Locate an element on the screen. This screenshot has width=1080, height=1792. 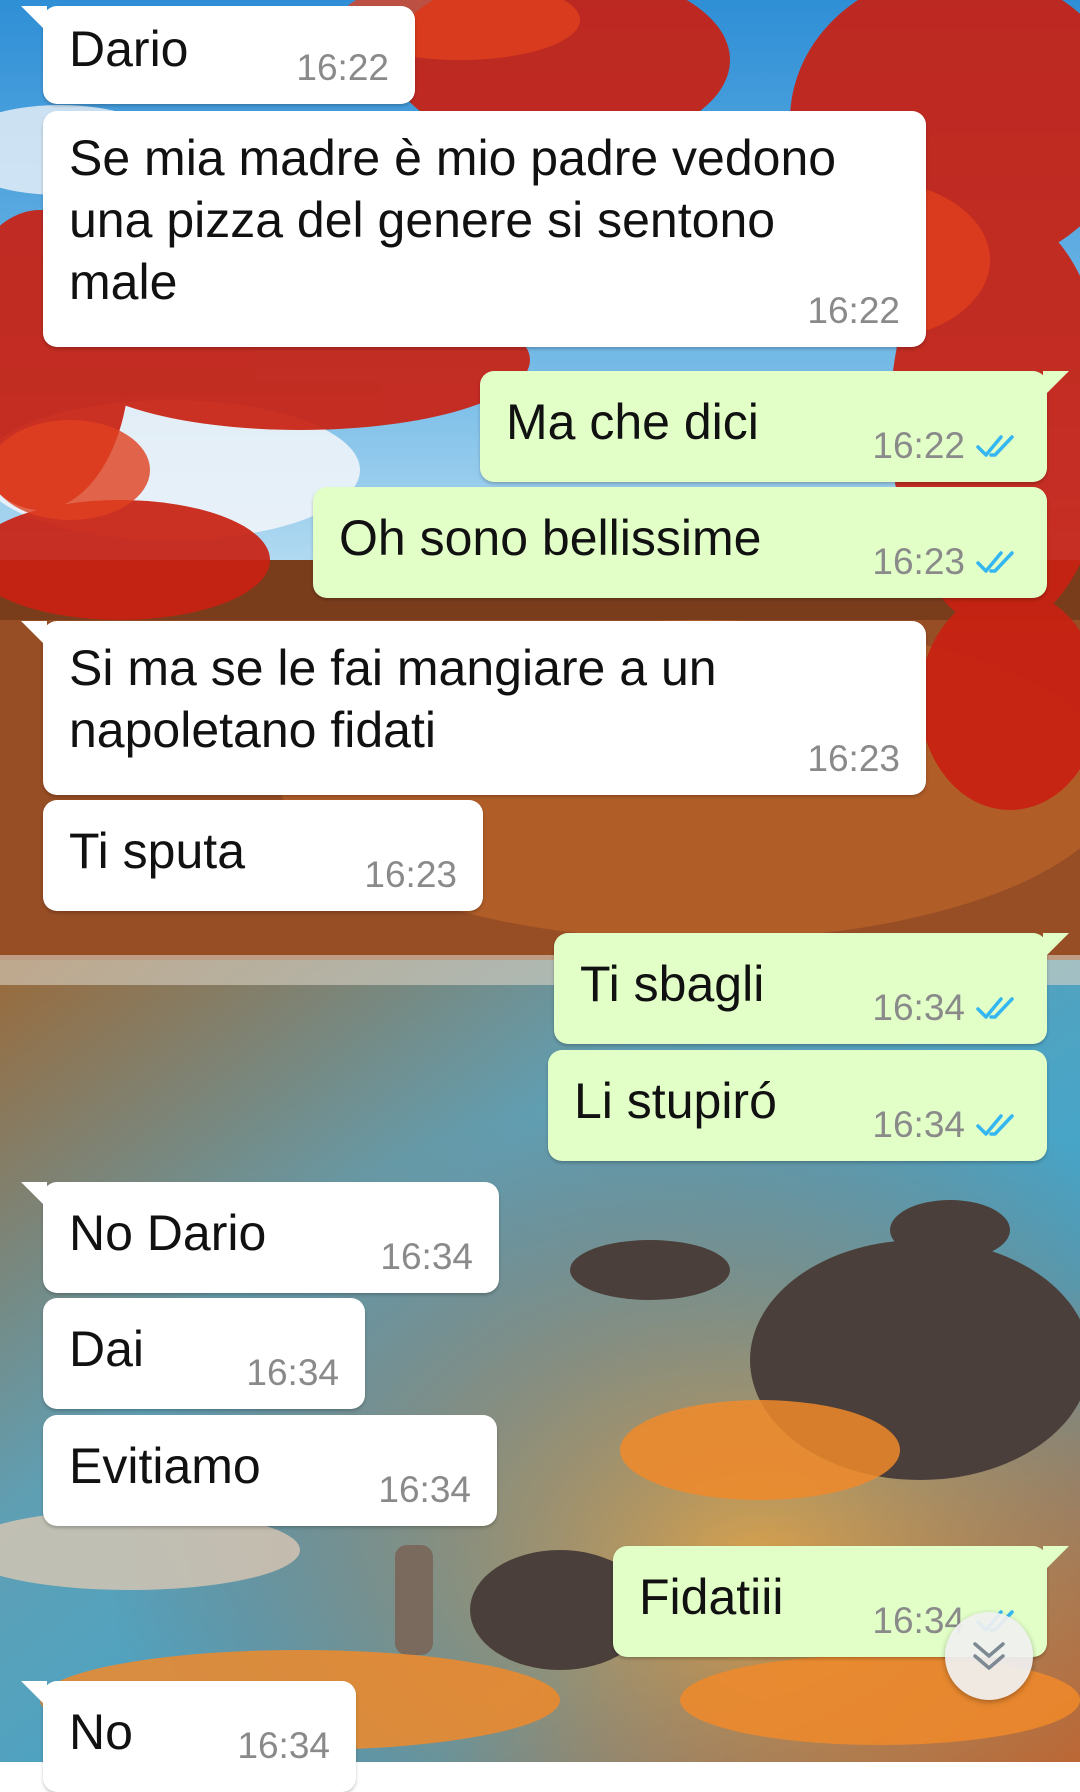
double-chevron-down-icon is located at coordinates (989, 1656).